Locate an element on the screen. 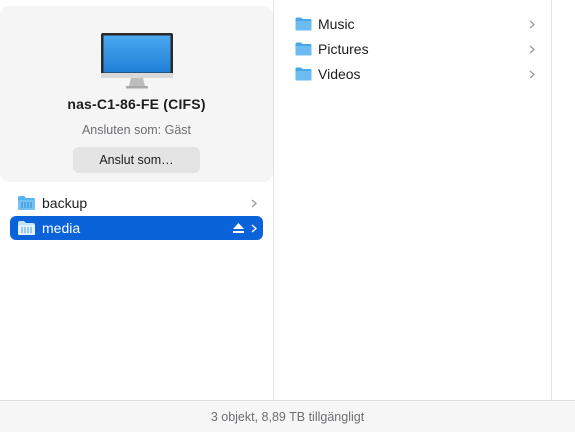  share-item-backup: backup is located at coordinates (136, 203).